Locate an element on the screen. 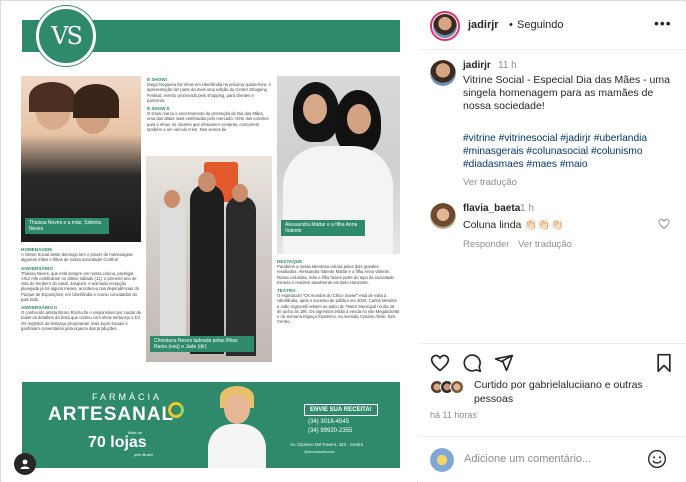  post-header: jadirjr • Seguindo ••• is located at coordinates (552, 26).